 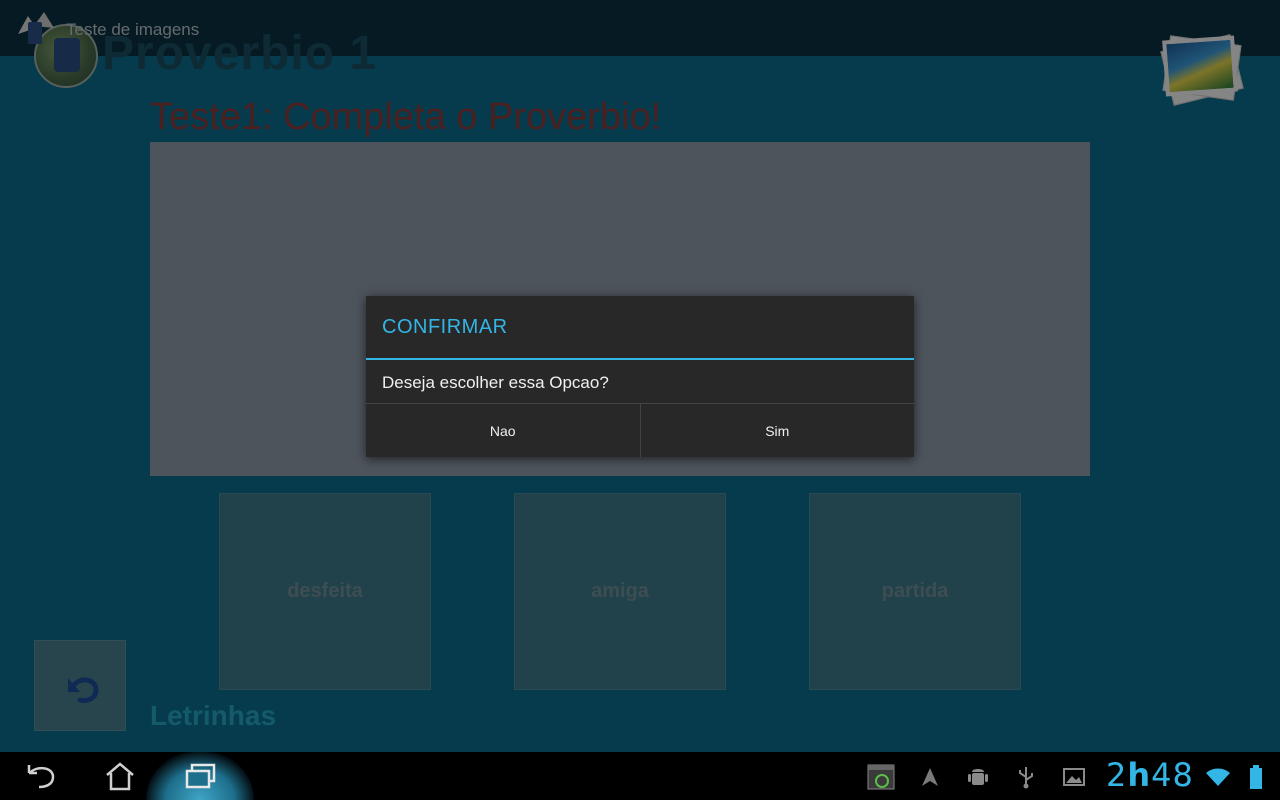 I want to click on dialog-button-bar: Nao Sim, so click(x=640, y=430).